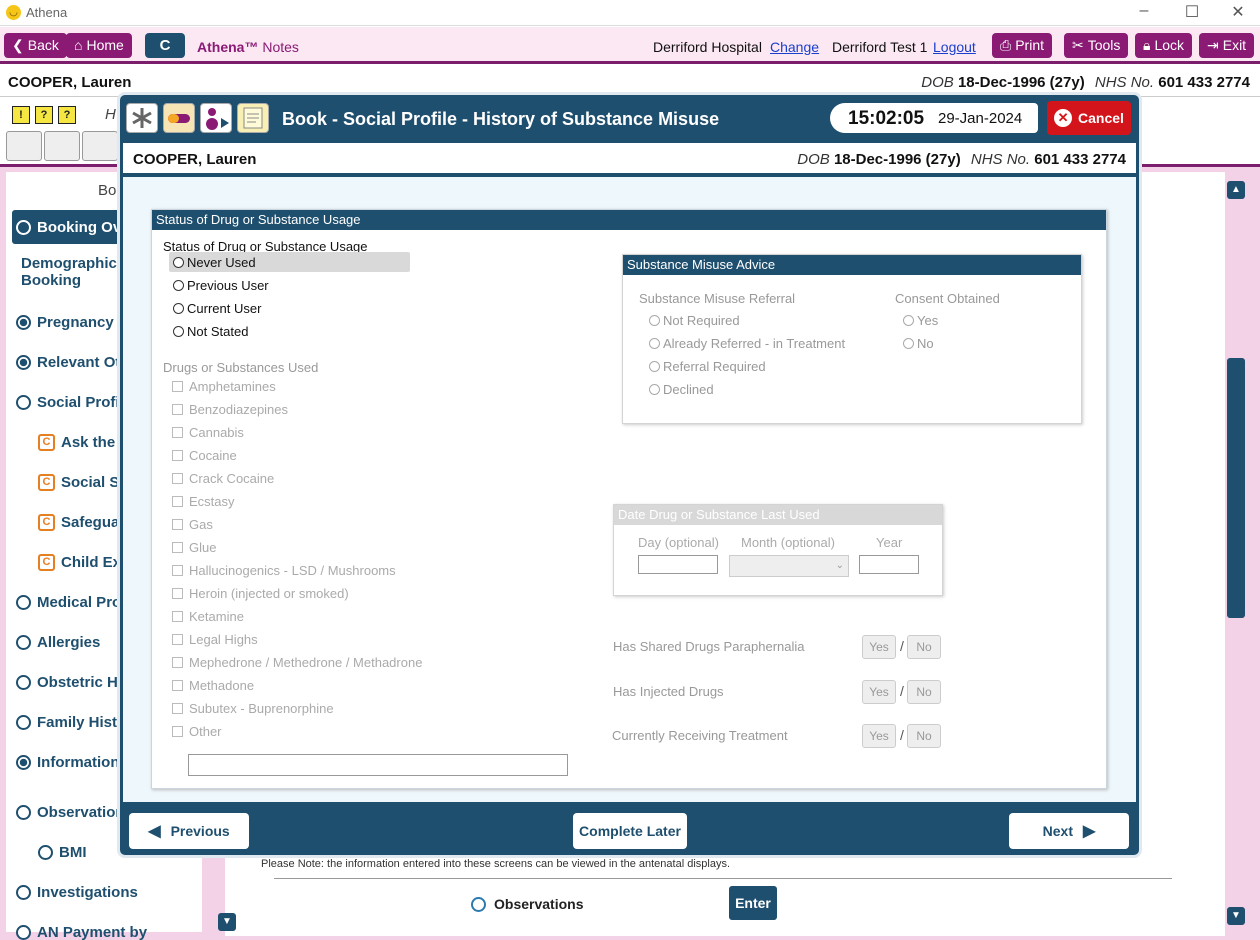 This screenshot has height=940, width=1260. Describe the element at coordinates (1096, 45) in the screenshot. I see `tools-button: ✂ Tools` at that location.